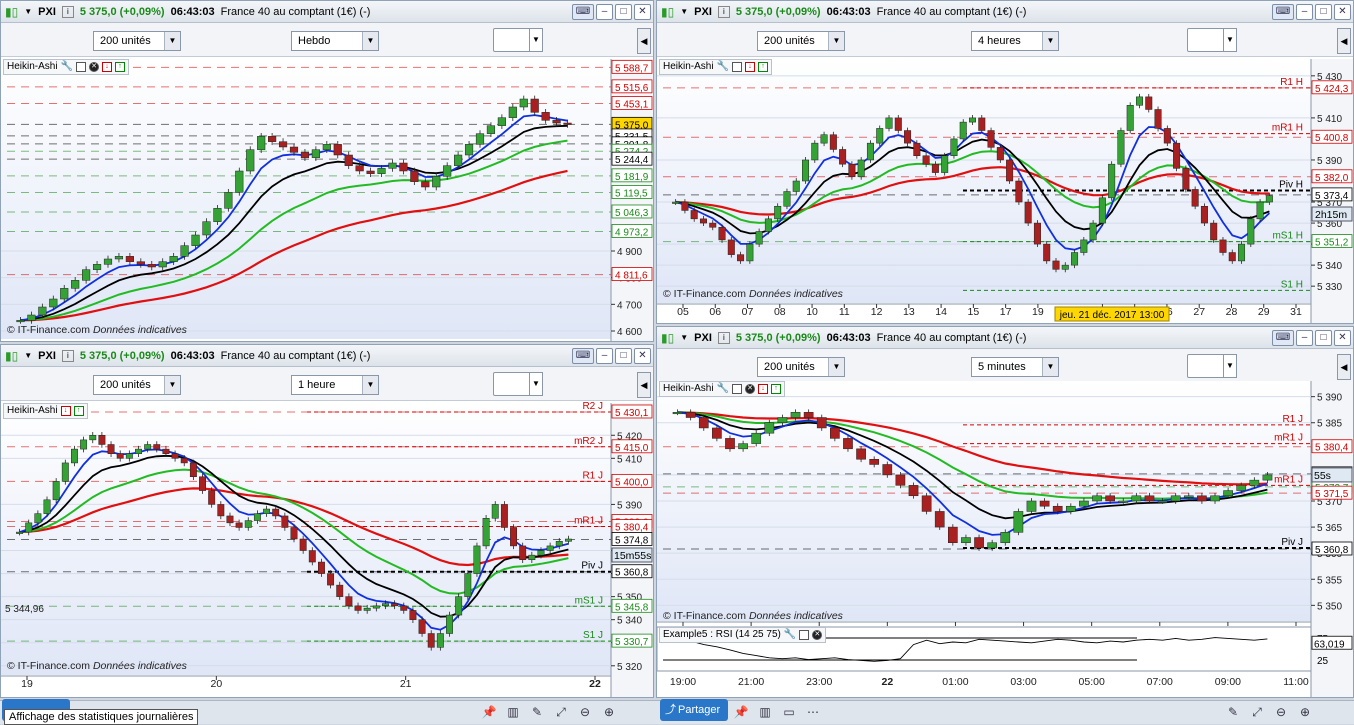  I want to click on price-label: 4 973,2, so click(632, 232).